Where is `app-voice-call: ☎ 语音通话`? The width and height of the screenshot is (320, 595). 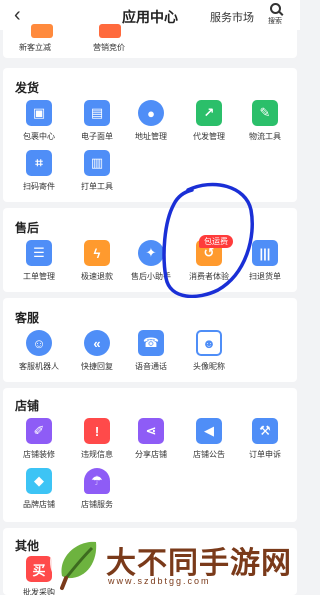
app-voice-call: ☎ 语音通话 is located at coordinates (151, 351).